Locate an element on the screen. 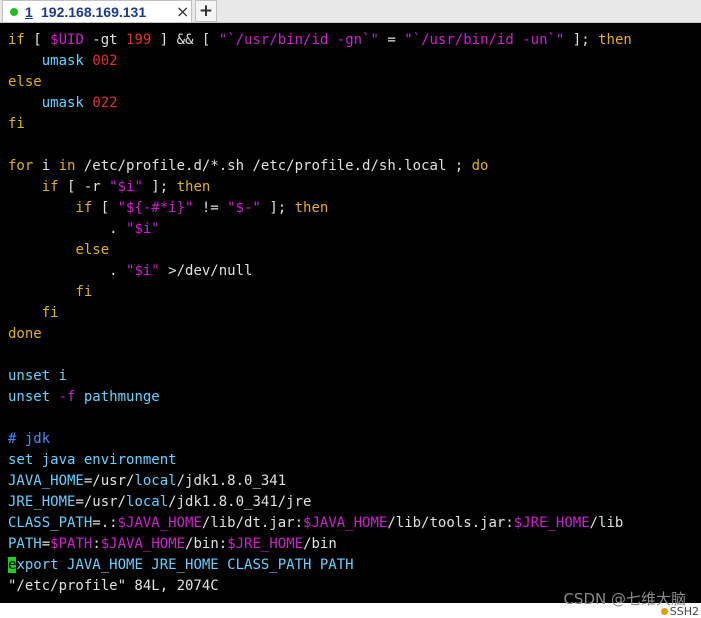 The width and height of the screenshot is (701, 618). terminal-token: 002 is located at coordinates (105, 61).